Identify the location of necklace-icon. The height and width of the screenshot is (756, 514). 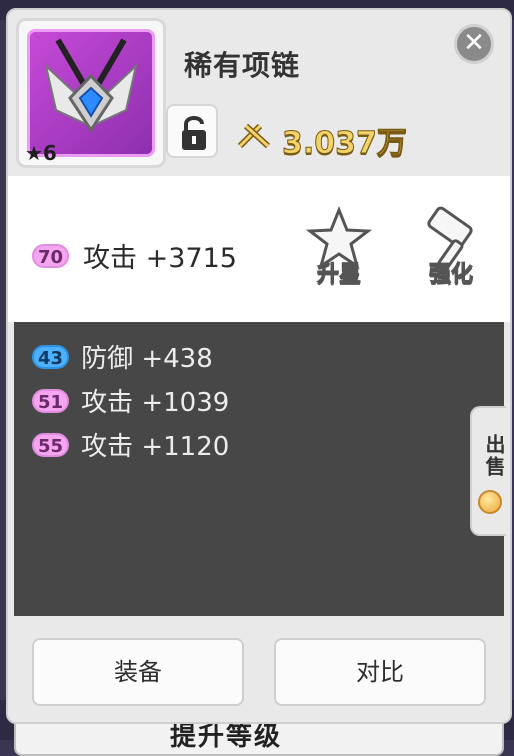
(91, 93).